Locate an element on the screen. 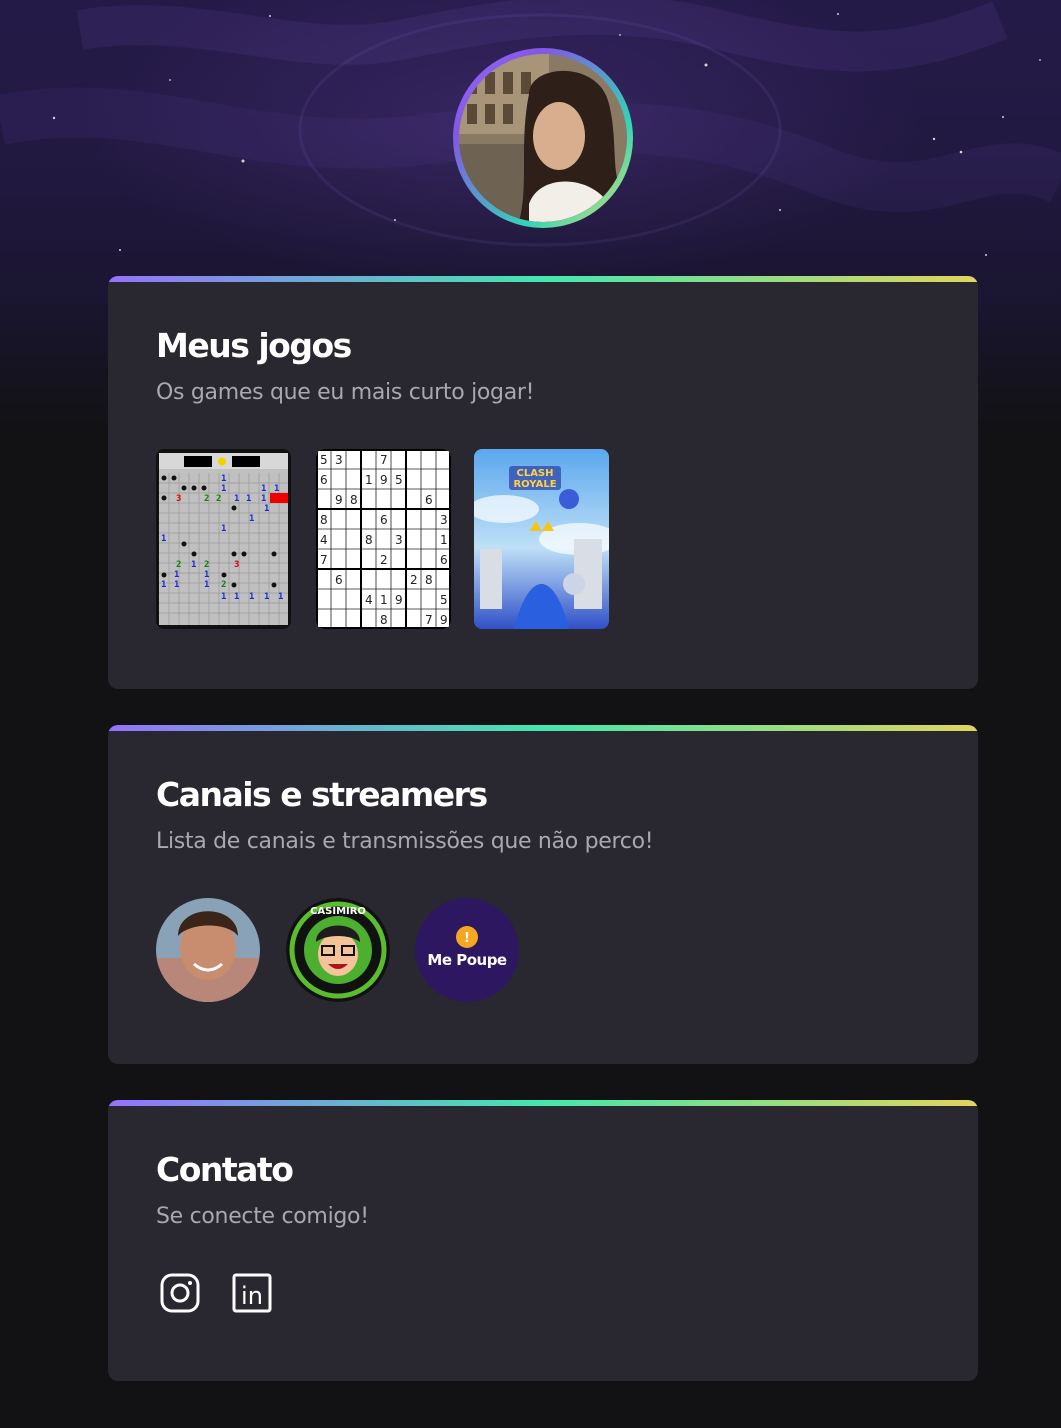  contact-title: Contato is located at coordinates (225, 1169).